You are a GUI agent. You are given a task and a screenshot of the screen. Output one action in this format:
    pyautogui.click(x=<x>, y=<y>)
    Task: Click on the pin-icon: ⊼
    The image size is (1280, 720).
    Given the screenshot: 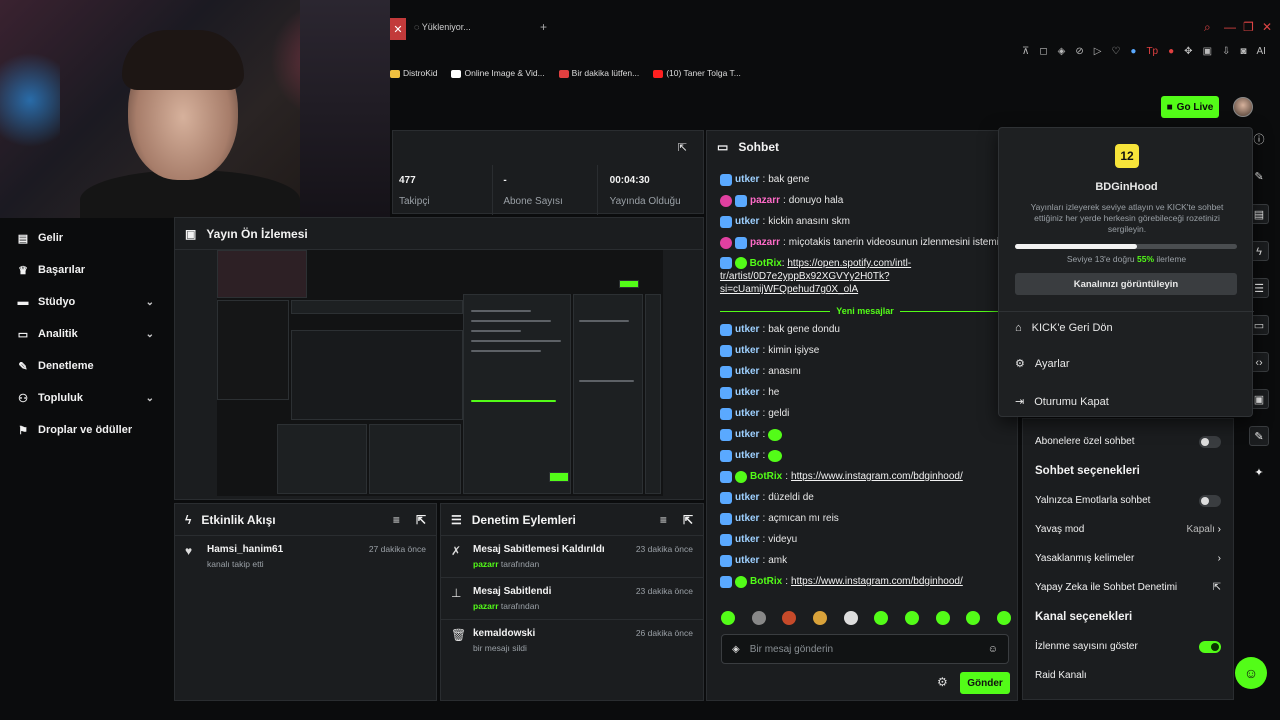 What is the action you would take?
    pyautogui.click(x=1025, y=51)
    